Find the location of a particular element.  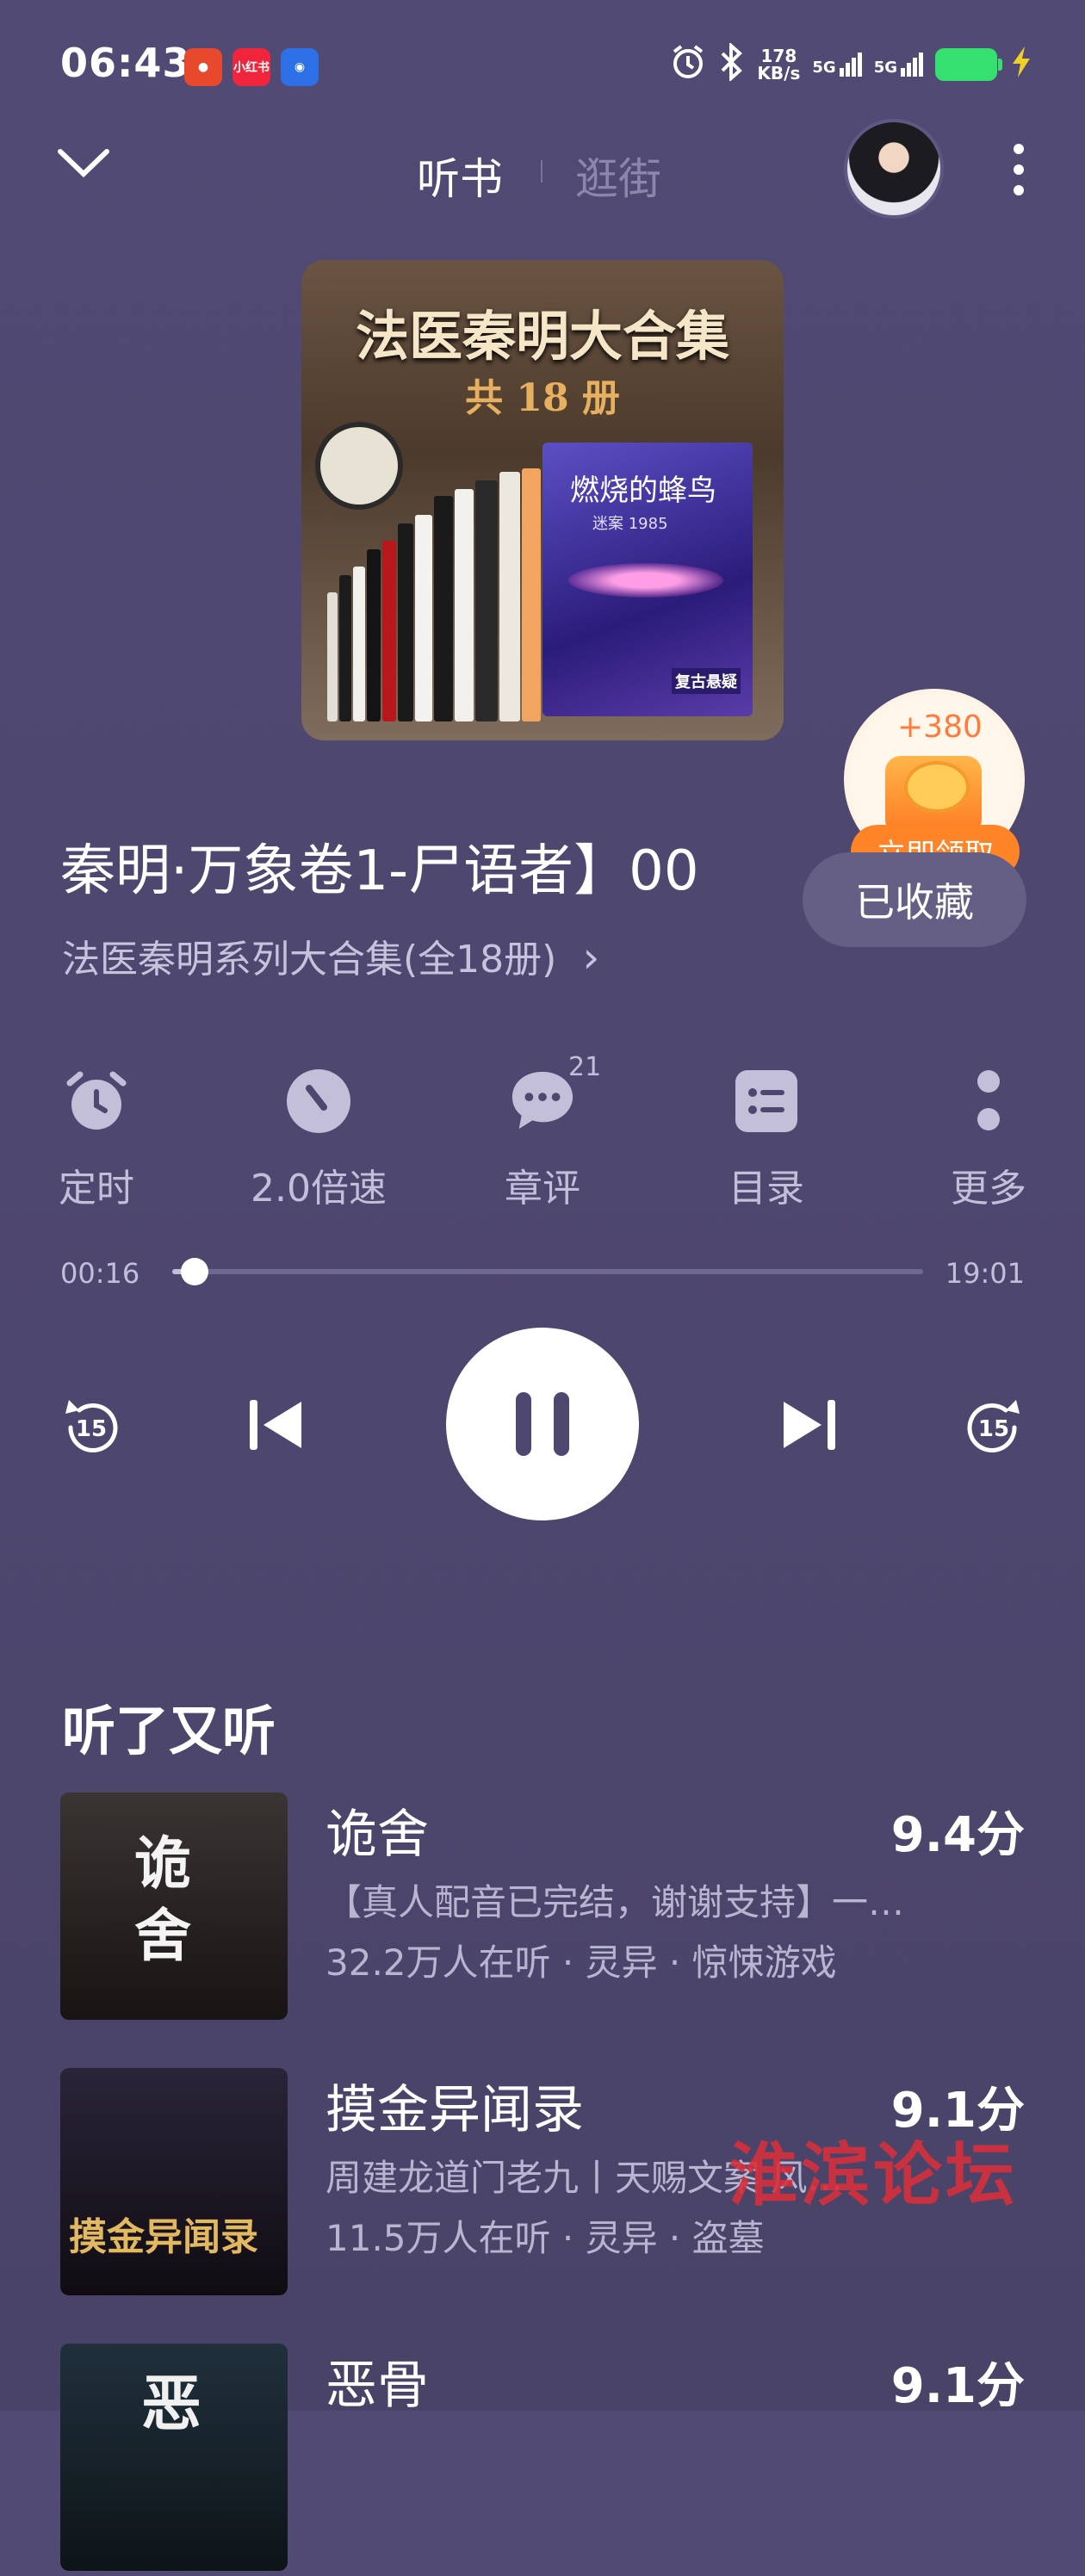

section-title: 听了又听 is located at coordinates (169, 1731).